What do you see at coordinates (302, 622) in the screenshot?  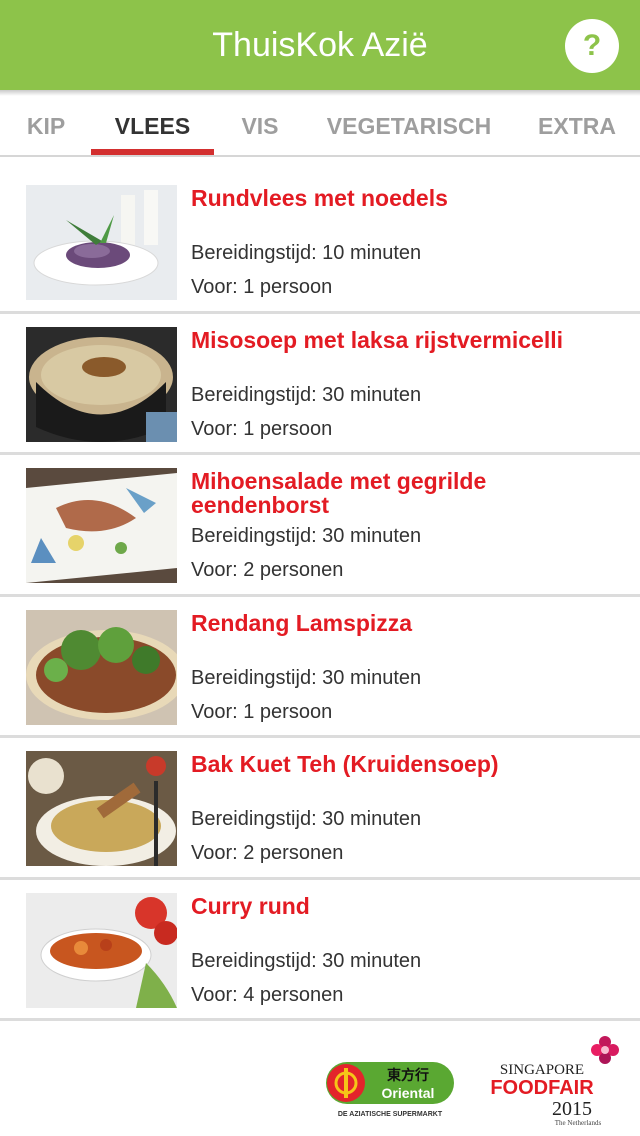 I see `recipe-title: Rendang Lamspizza` at bounding box center [302, 622].